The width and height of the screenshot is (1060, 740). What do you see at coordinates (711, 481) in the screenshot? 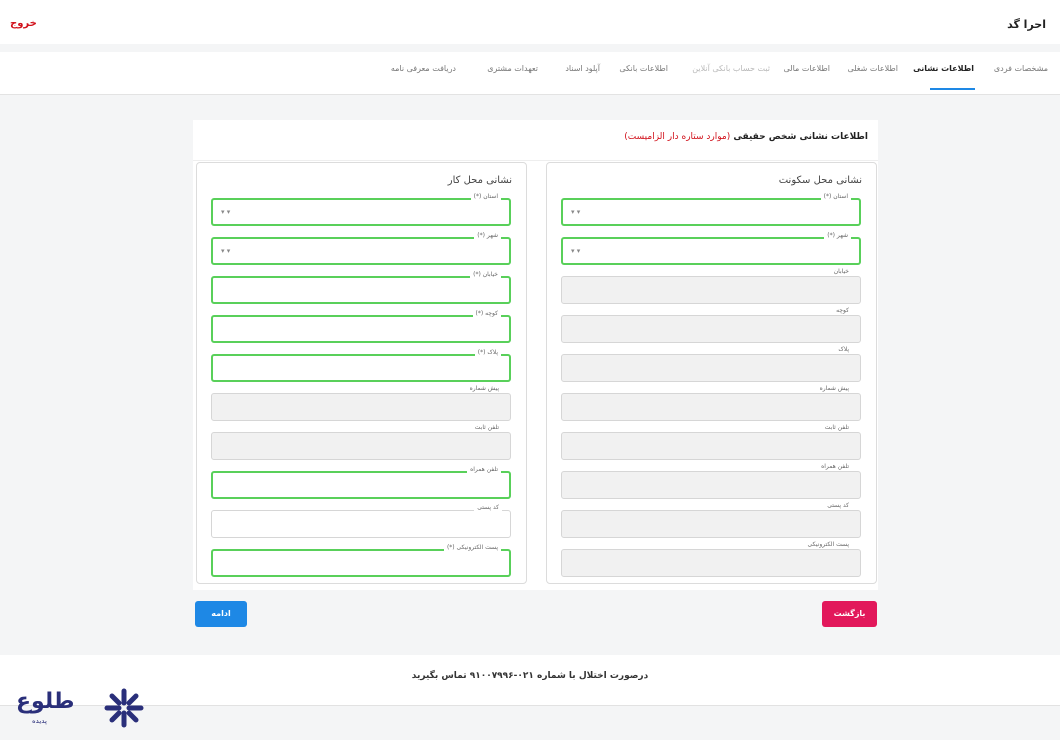
I see `residence-mobile-field: تلفن همراه` at bounding box center [711, 481].